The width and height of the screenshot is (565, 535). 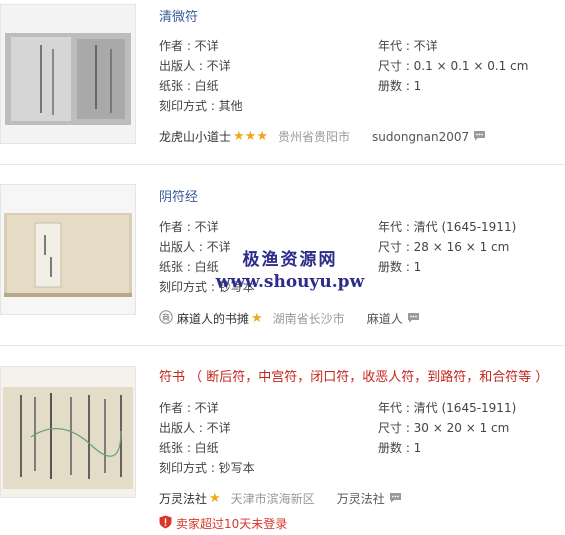 I want to click on seller-nickname: sudongnan2007, so click(x=420, y=137).